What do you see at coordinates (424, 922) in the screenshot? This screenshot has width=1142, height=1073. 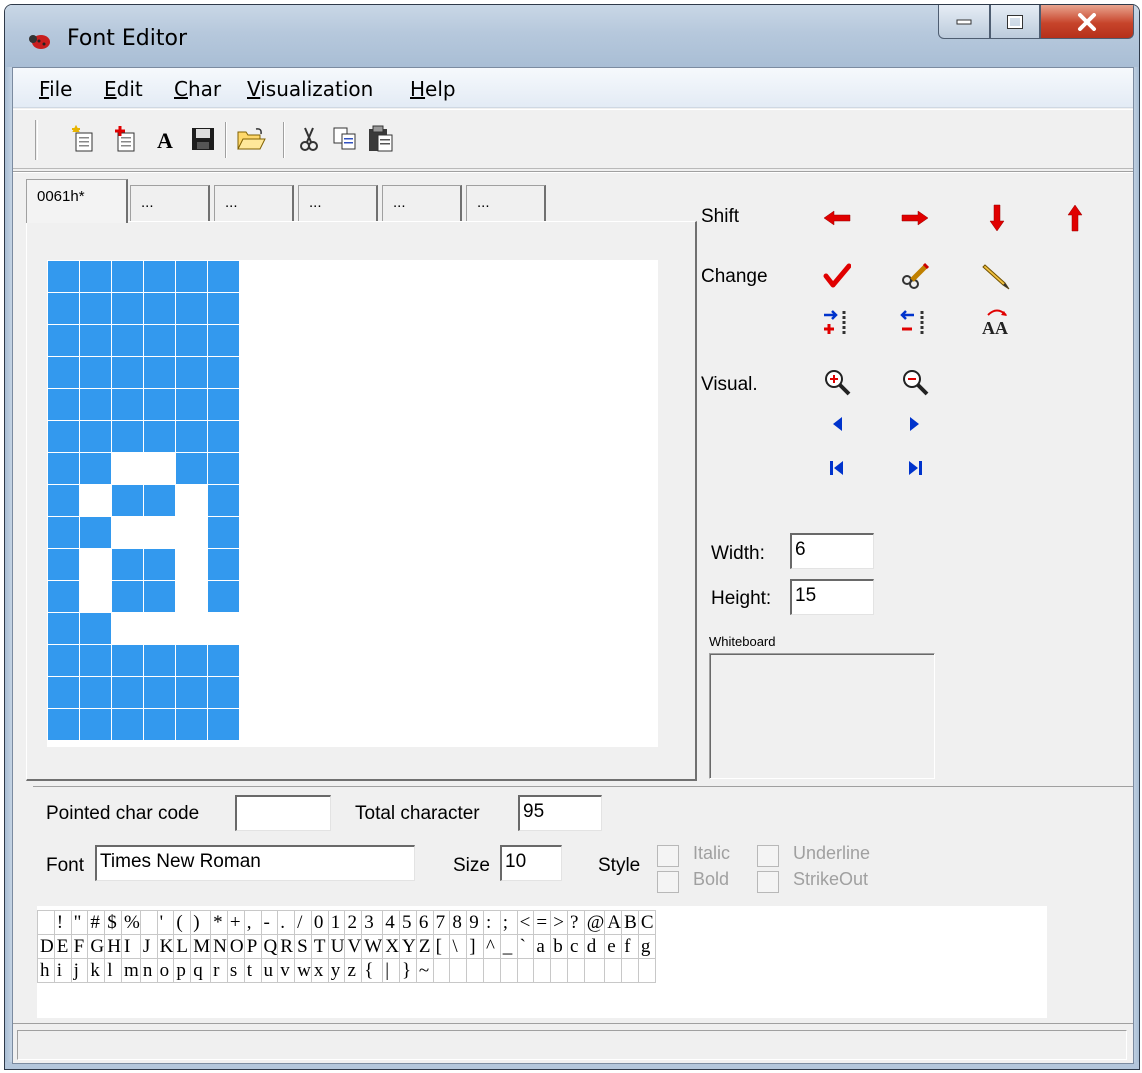 I see `character-cell: 6` at bounding box center [424, 922].